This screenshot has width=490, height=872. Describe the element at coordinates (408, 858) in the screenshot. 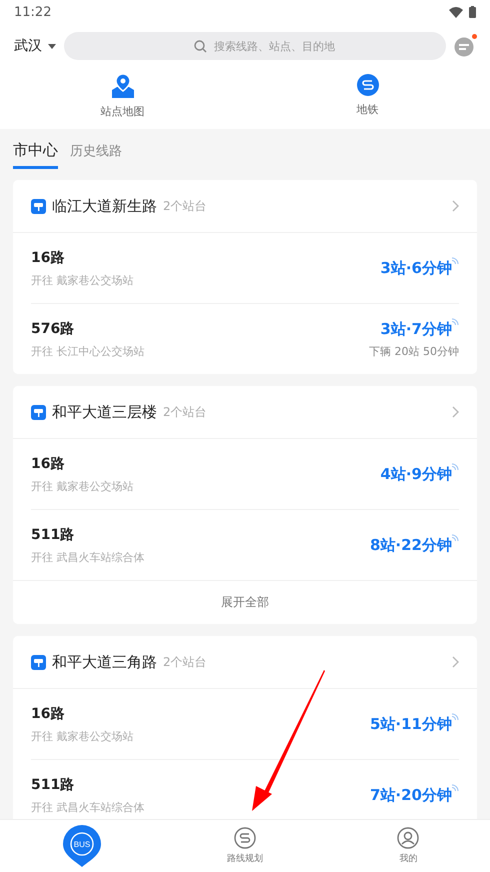

I see `nav-label: 我的` at that location.